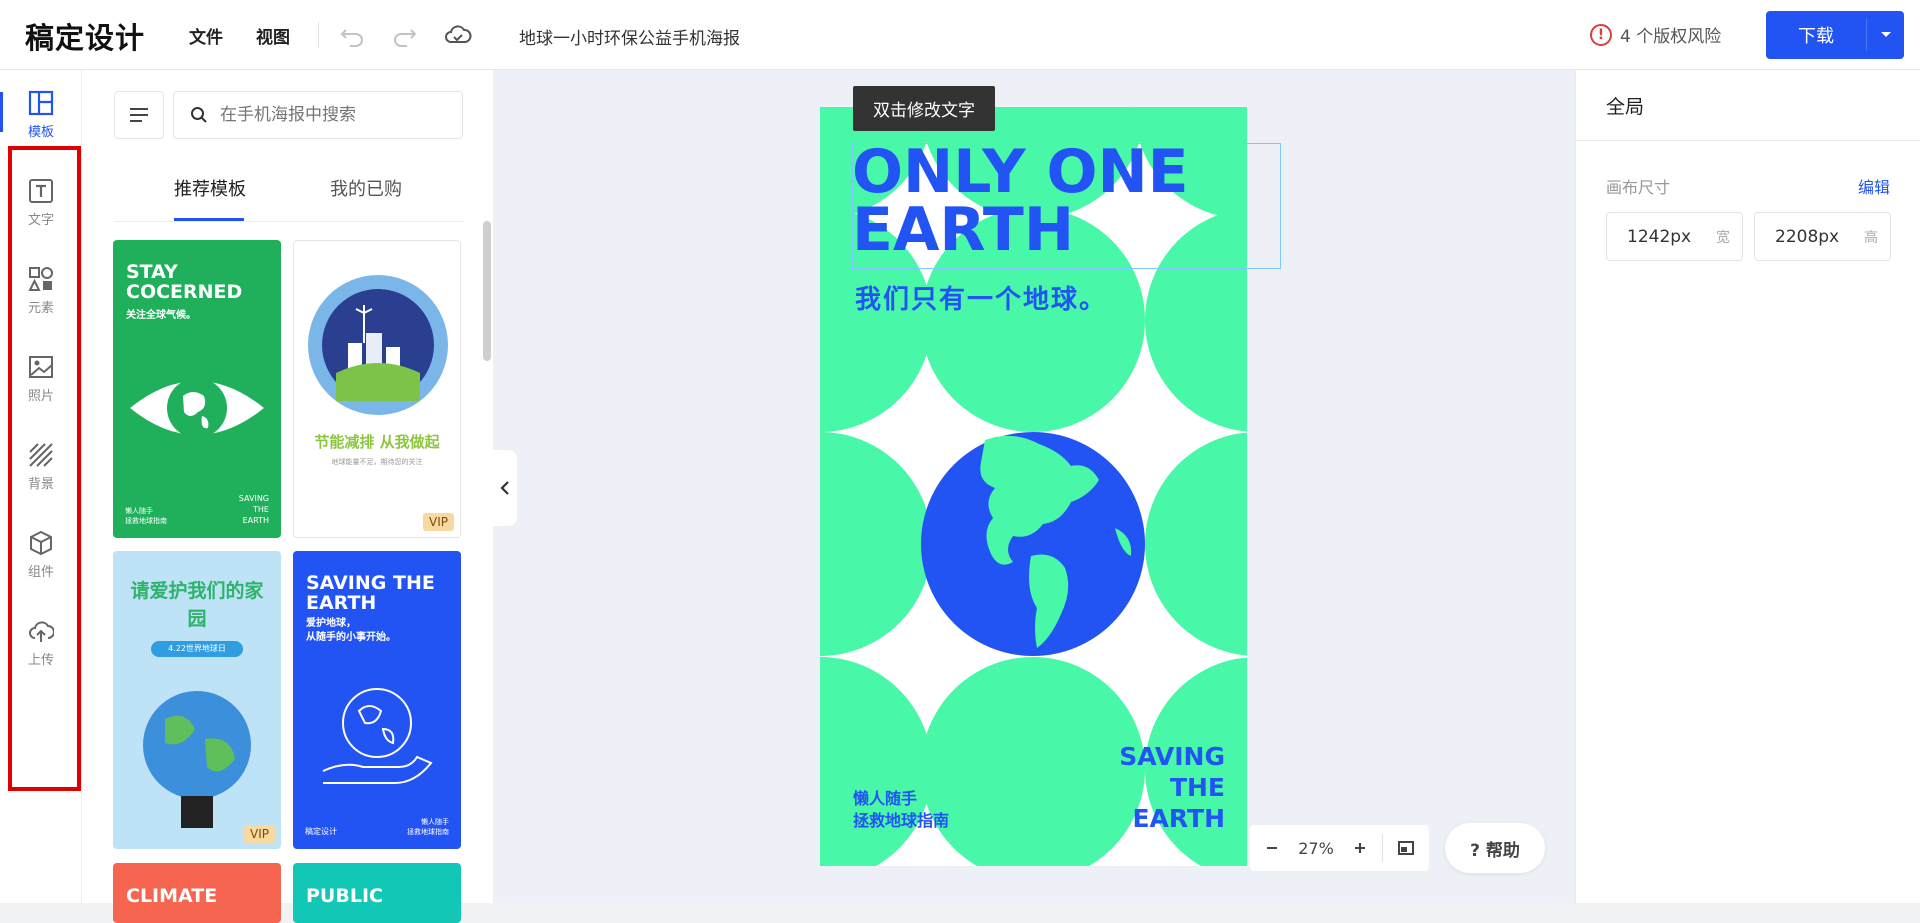 Image resolution: width=1920 pixels, height=923 pixels. Describe the element at coordinates (210, 188) in the screenshot. I see `tab-recommended: 推荐模板` at that location.